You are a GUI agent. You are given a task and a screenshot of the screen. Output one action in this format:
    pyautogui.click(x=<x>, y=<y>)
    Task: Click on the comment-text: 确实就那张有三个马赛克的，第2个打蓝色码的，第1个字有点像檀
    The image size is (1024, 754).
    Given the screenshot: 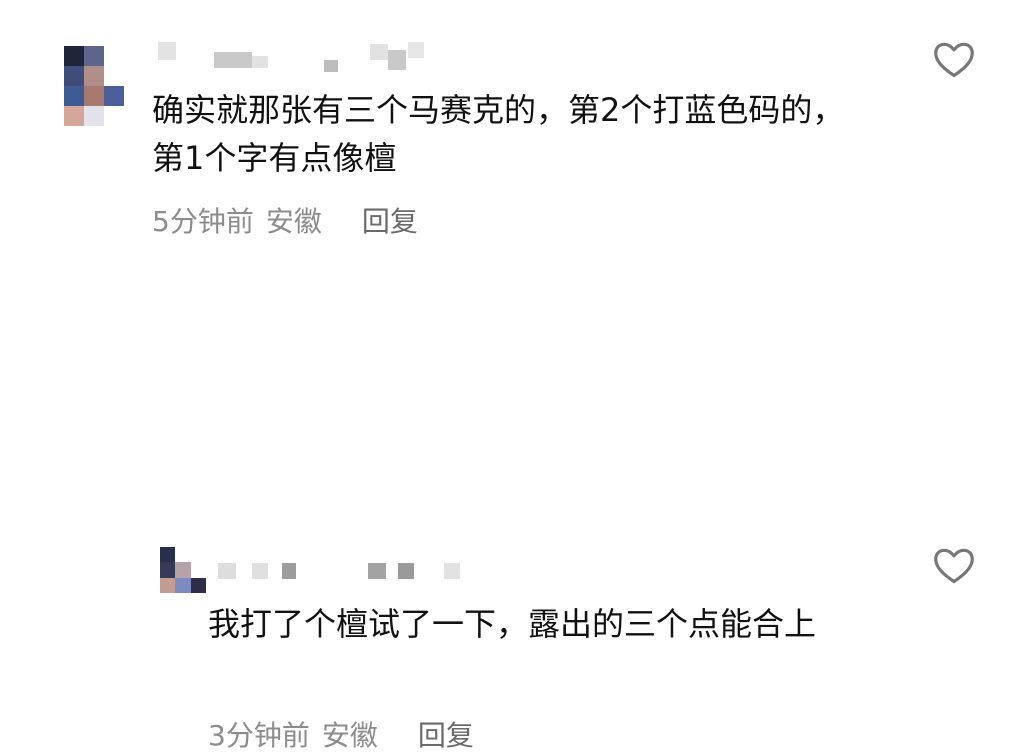 What is the action you would take?
    pyautogui.click(x=498, y=134)
    